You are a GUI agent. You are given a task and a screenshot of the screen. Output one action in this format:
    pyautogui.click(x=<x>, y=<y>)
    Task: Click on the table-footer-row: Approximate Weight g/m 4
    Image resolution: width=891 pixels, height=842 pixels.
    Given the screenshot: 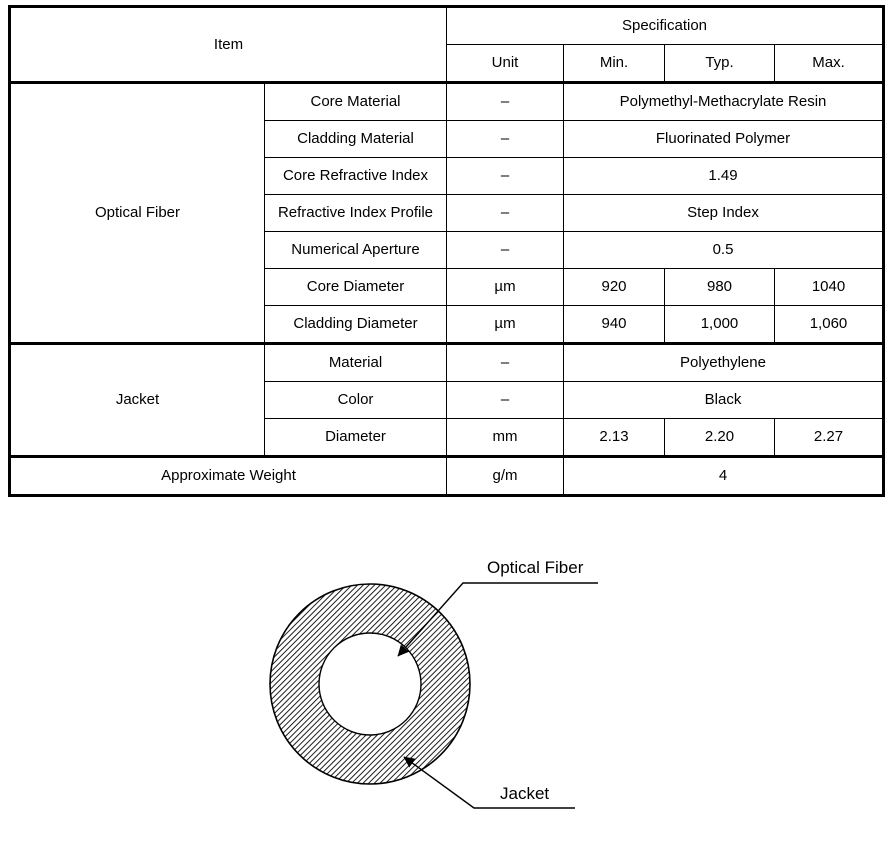 What is the action you would take?
    pyautogui.click(x=446, y=476)
    